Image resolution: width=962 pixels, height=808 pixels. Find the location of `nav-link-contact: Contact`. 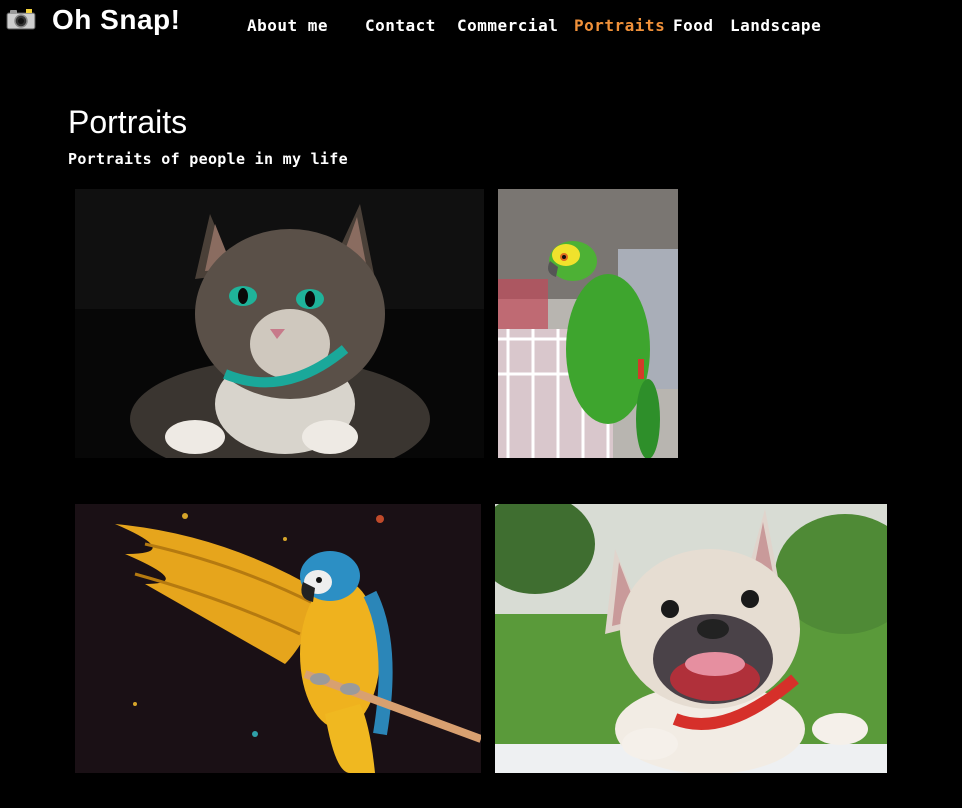

nav-link-contact: Contact is located at coordinates (400, 25).